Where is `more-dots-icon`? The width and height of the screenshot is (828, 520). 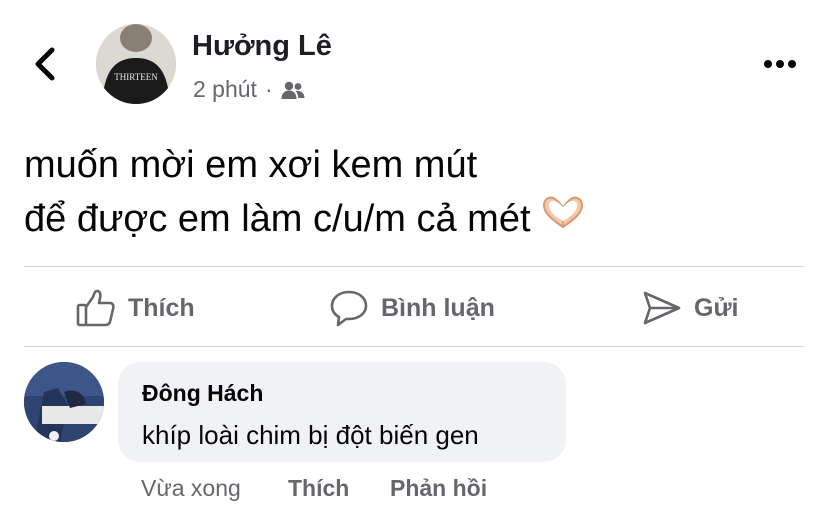
more-dots-icon is located at coordinates (780, 64).